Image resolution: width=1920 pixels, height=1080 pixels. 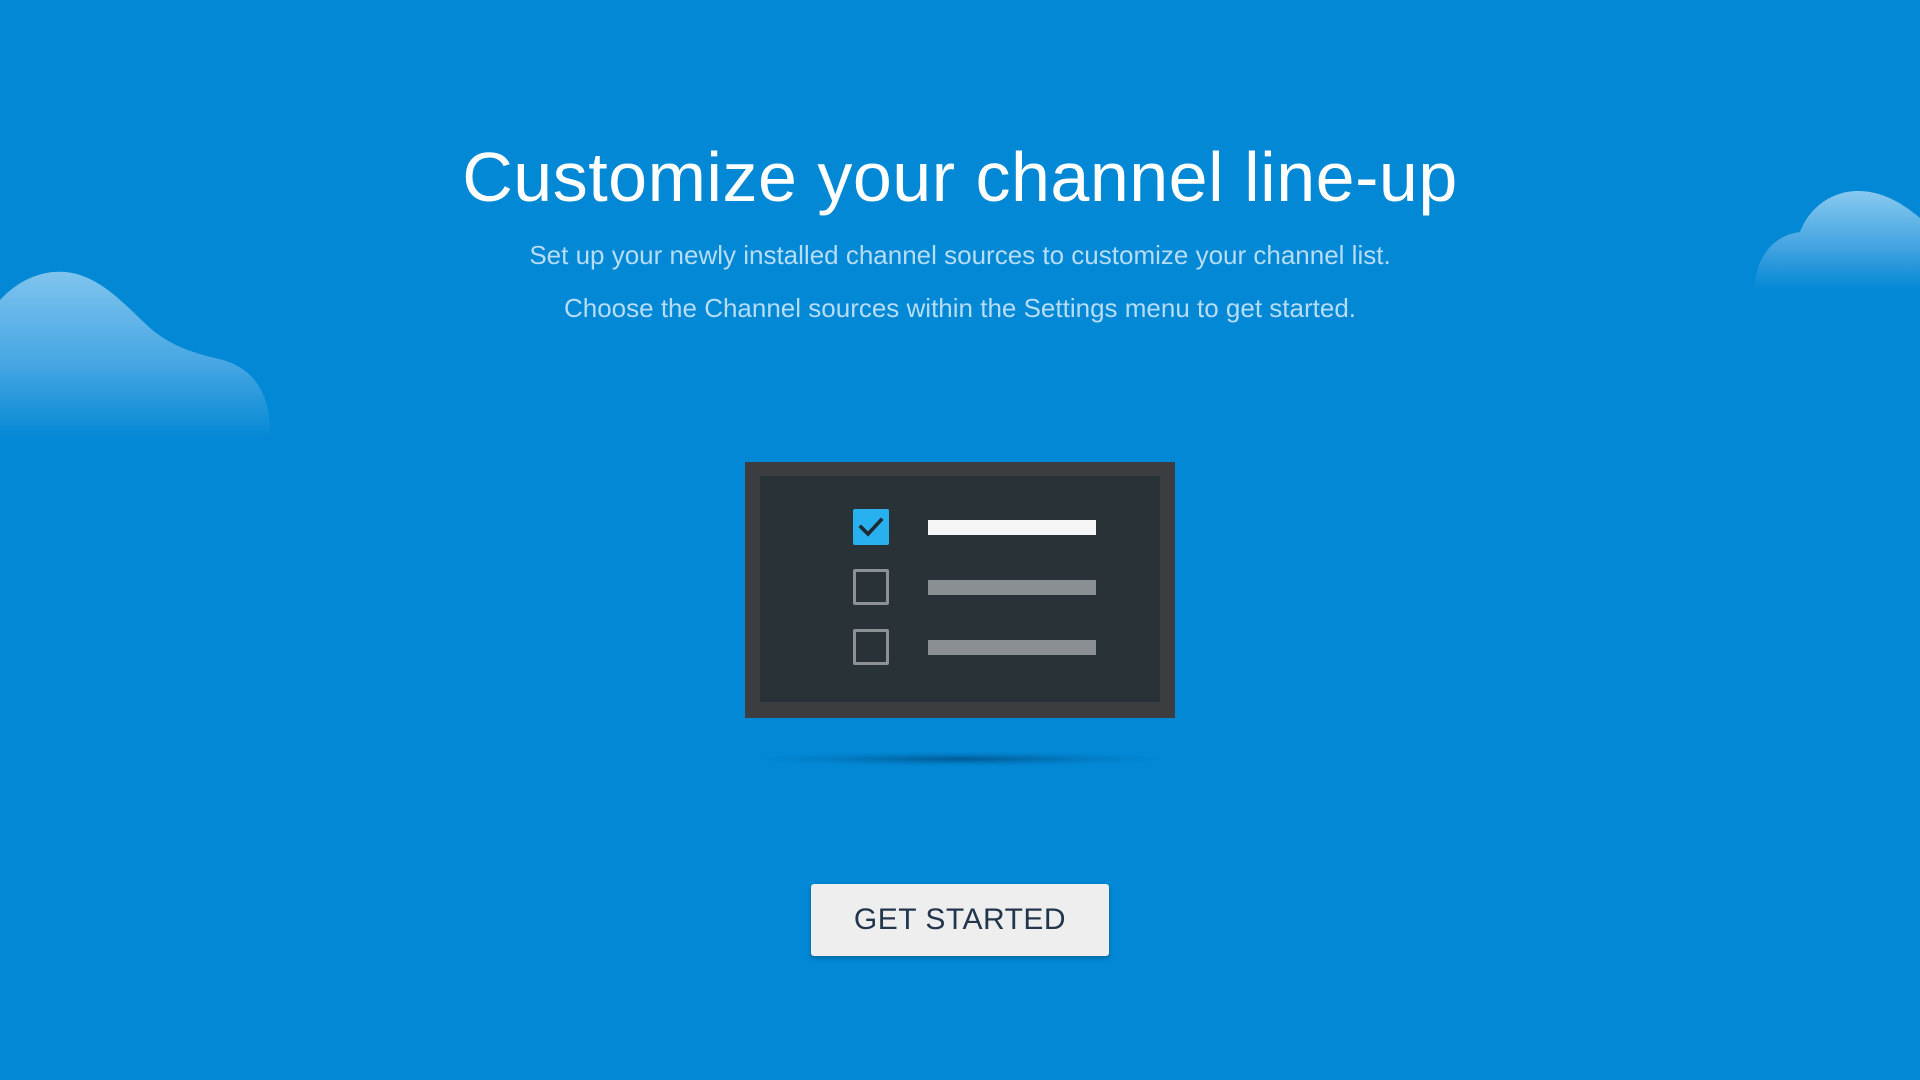 I want to click on page-title: Customize your channel line-up, so click(x=960, y=177).